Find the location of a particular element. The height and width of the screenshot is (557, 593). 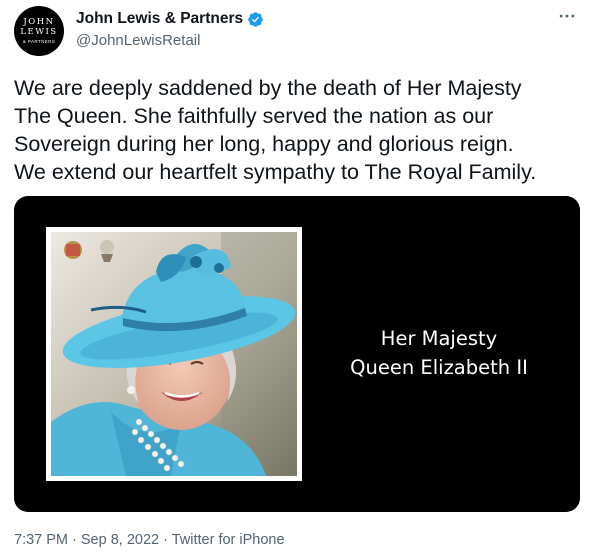

media-caption: Her Majesty Queen Elizabeth II is located at coordinates (439, 353).